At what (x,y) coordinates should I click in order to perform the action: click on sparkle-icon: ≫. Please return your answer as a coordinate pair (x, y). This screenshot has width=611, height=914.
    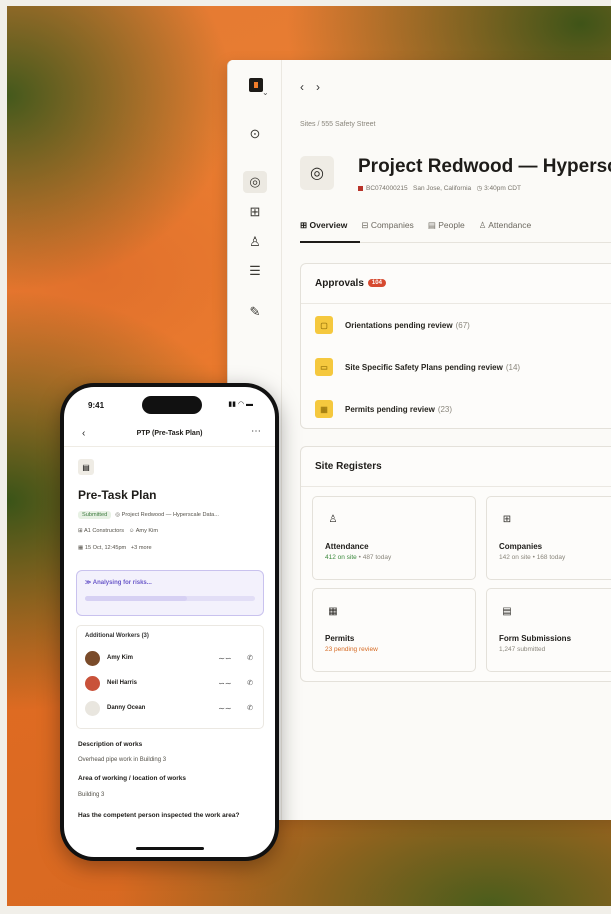
    Looking at the image, I should click on (88, 583).